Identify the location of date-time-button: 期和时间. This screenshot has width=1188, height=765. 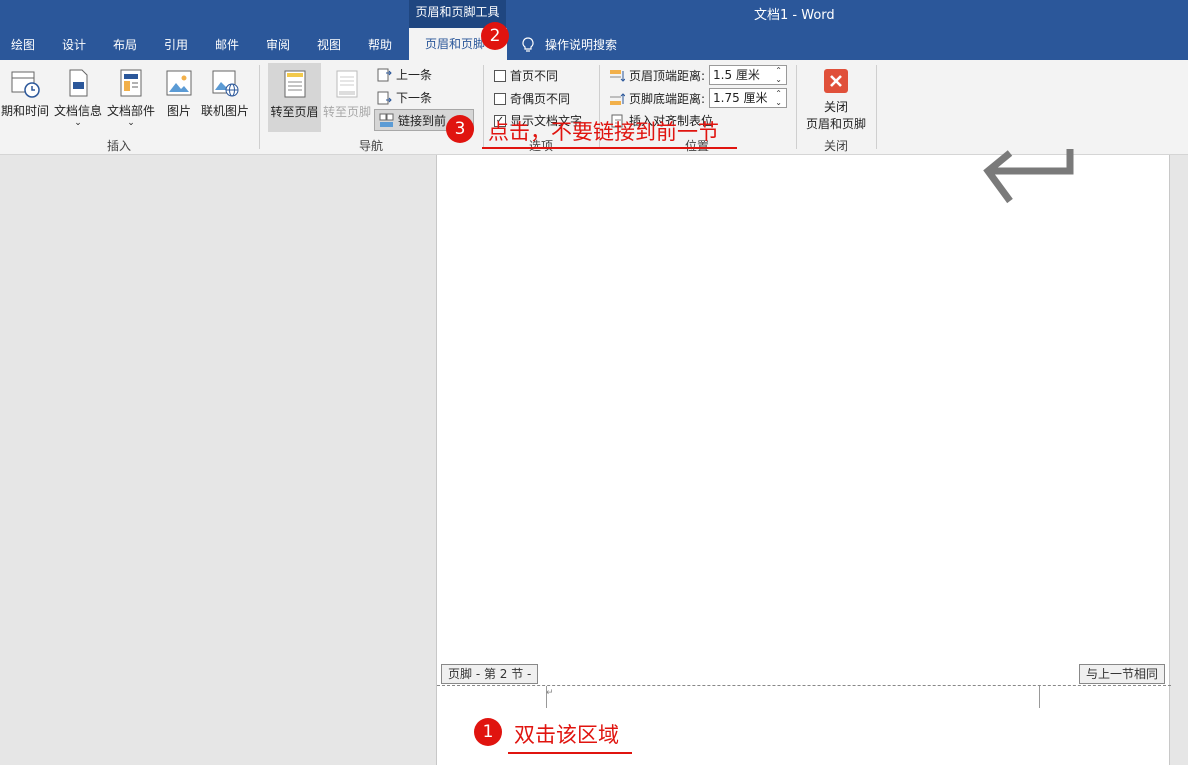
(25, 93).